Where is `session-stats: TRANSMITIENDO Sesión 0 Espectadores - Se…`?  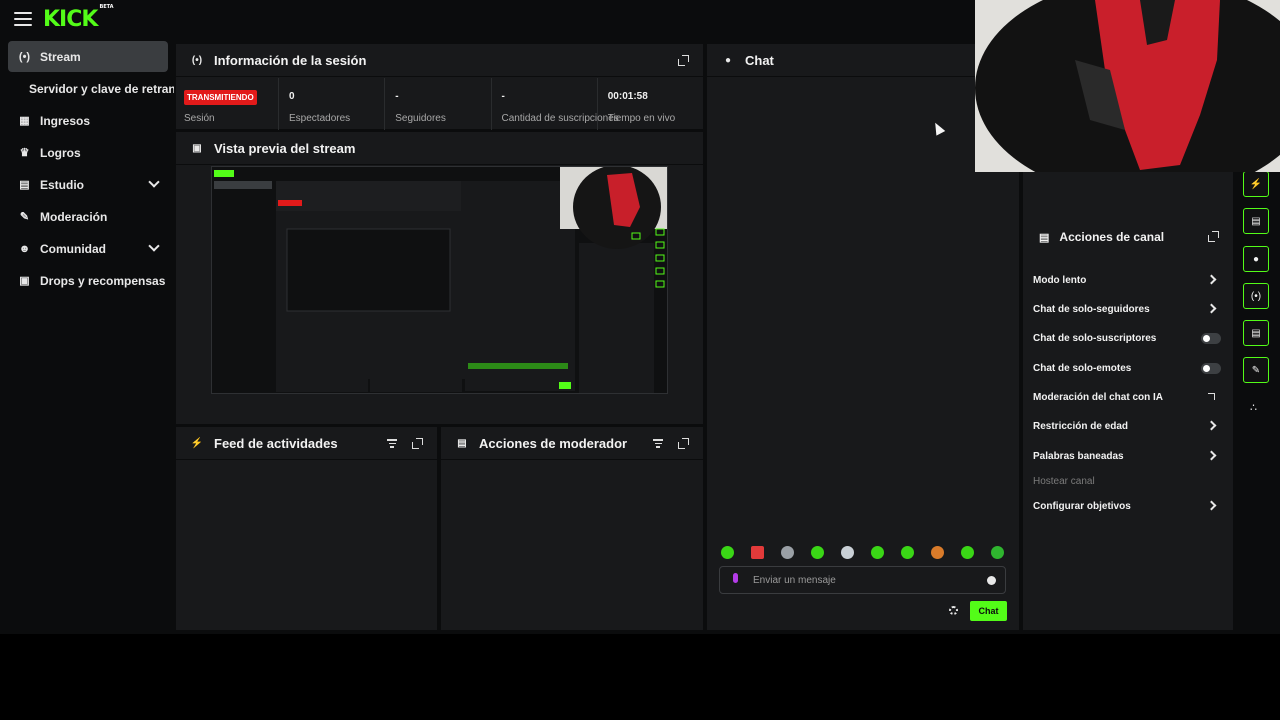
session-stats: TRANSMITIENDO Sesión 0 Espectadores - Se… is located at coordinates (439, 104).